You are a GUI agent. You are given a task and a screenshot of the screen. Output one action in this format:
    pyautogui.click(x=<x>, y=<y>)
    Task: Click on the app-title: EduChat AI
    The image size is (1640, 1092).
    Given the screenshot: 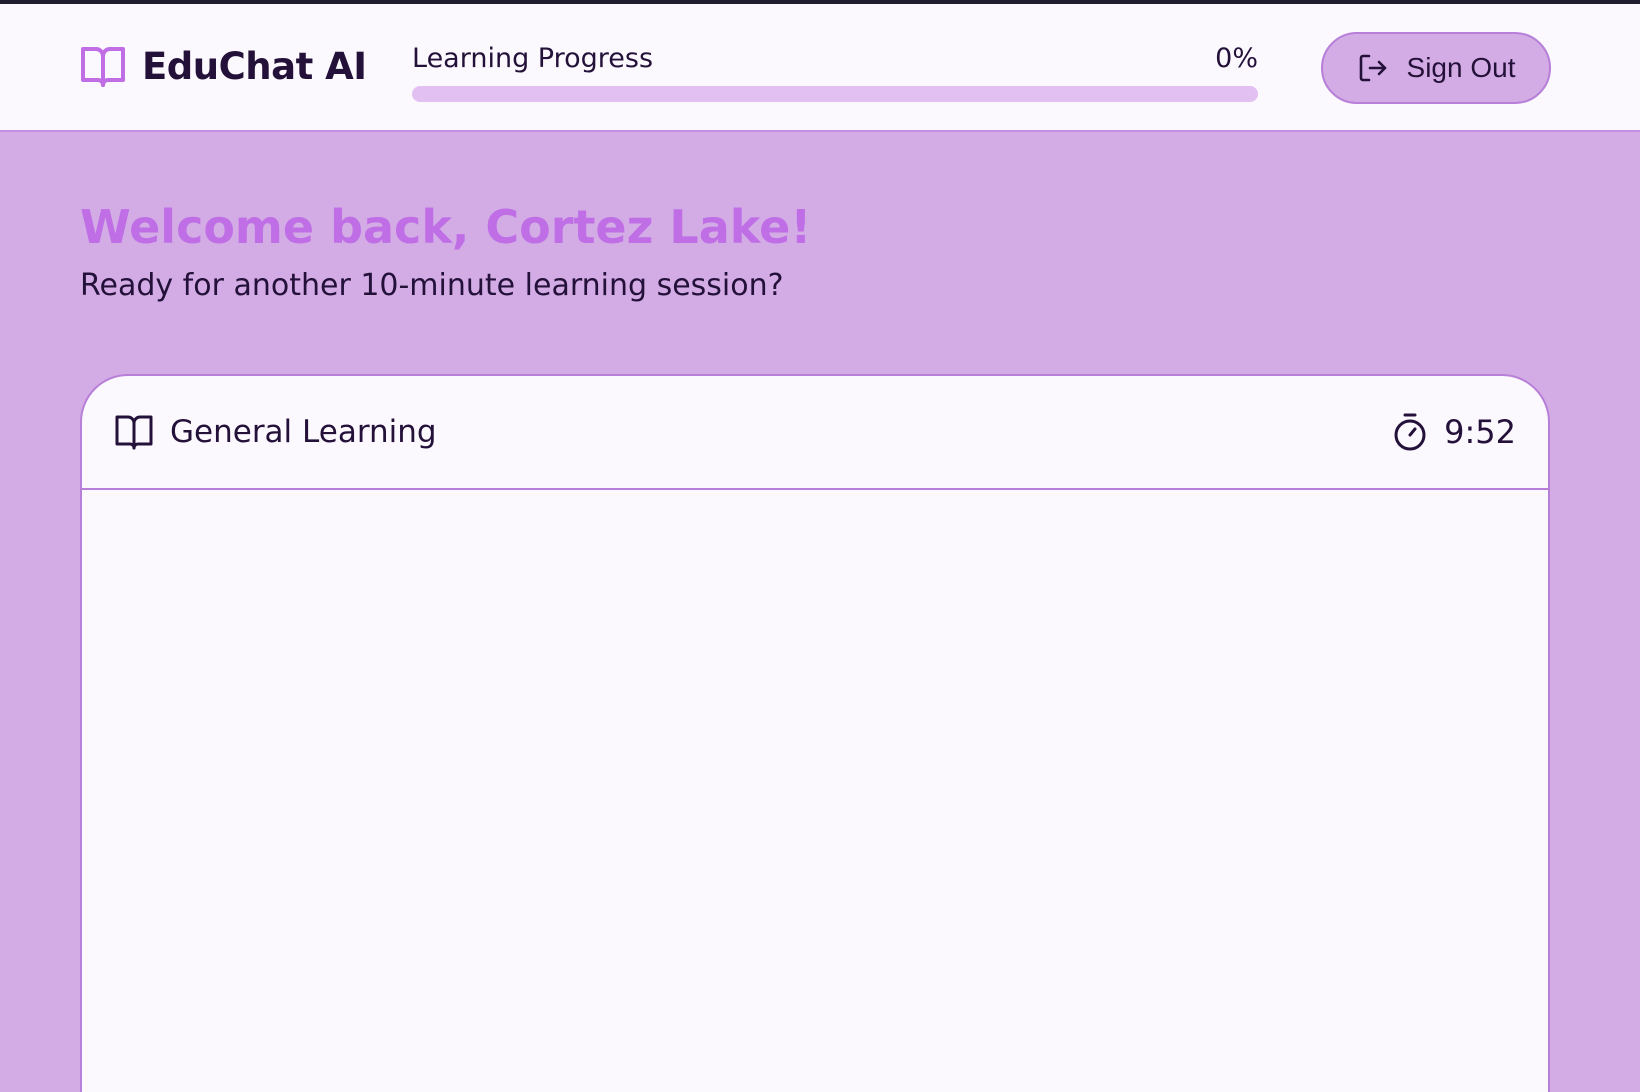 What is the action you would take?
    pyautogui.click(x=254, y=66)
    